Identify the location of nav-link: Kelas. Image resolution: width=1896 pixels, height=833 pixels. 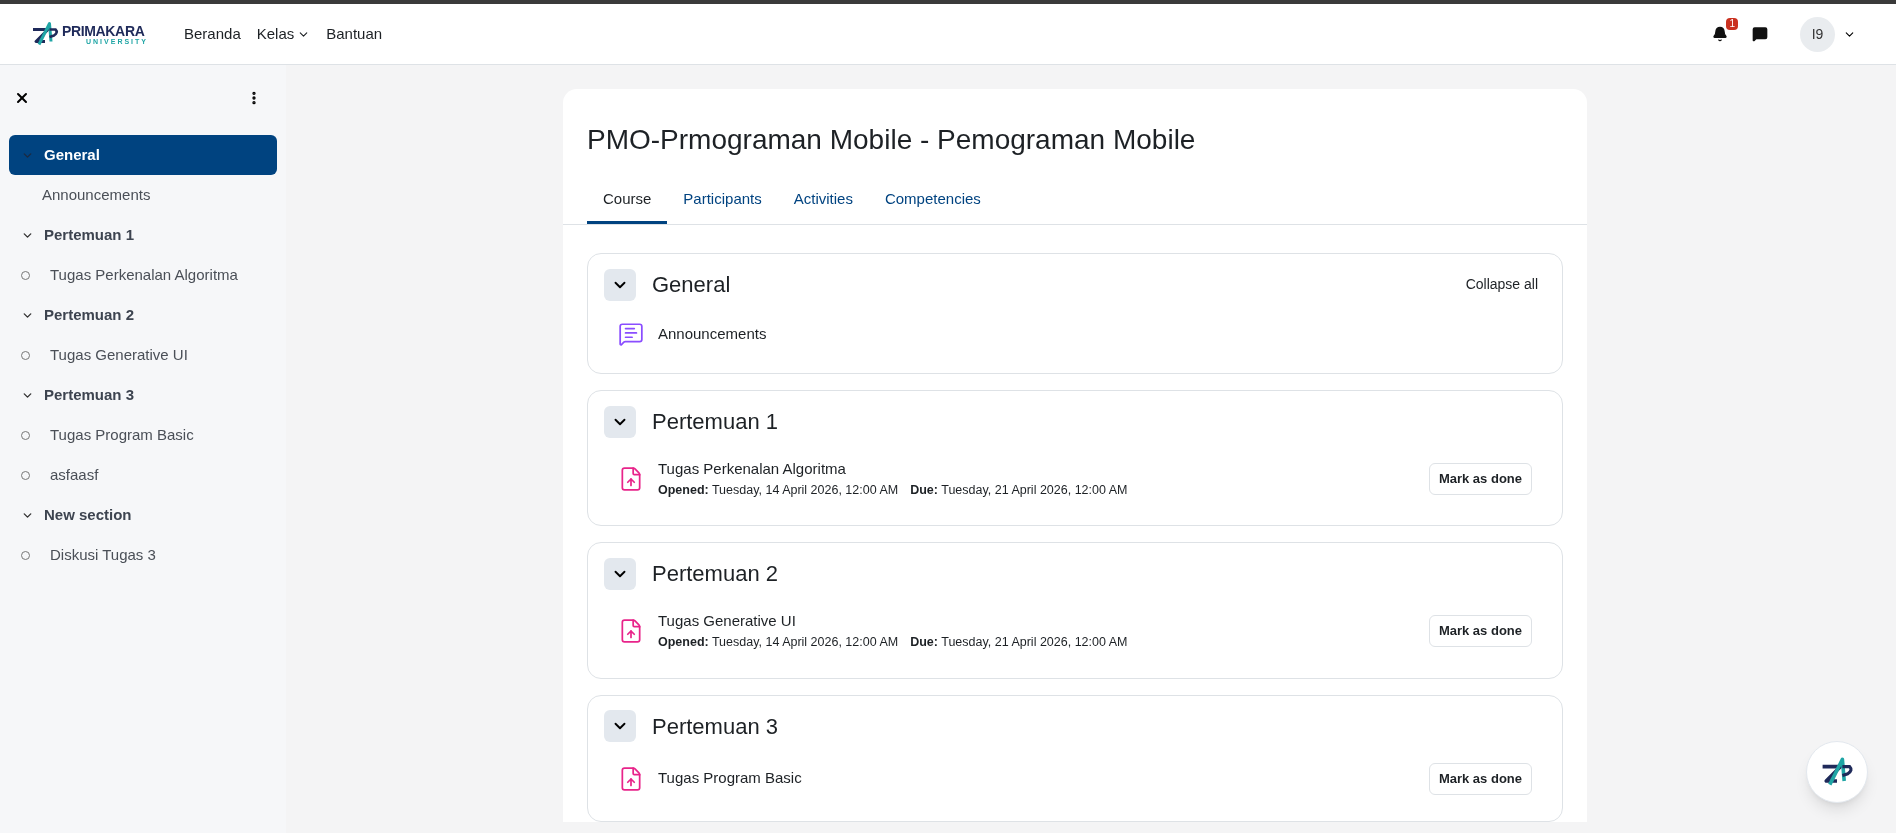
(283, 34).